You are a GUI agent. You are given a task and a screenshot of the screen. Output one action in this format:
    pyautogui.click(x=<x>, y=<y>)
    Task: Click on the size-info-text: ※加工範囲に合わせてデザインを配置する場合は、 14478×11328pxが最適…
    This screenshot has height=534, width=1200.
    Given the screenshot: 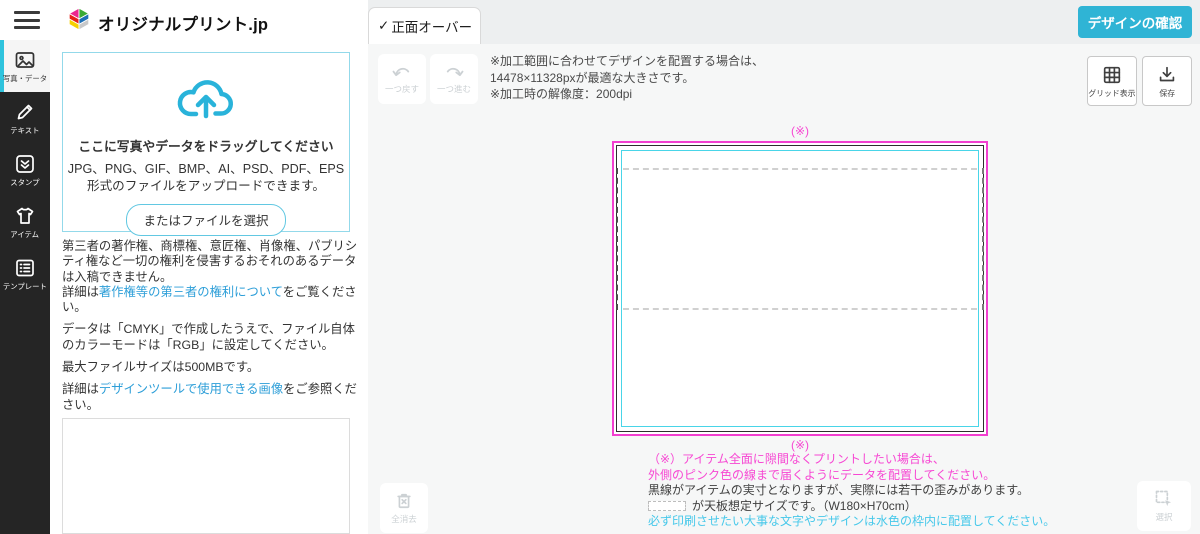 What is the action you would take?
    pyautogui.click(x=627, y=77)
    